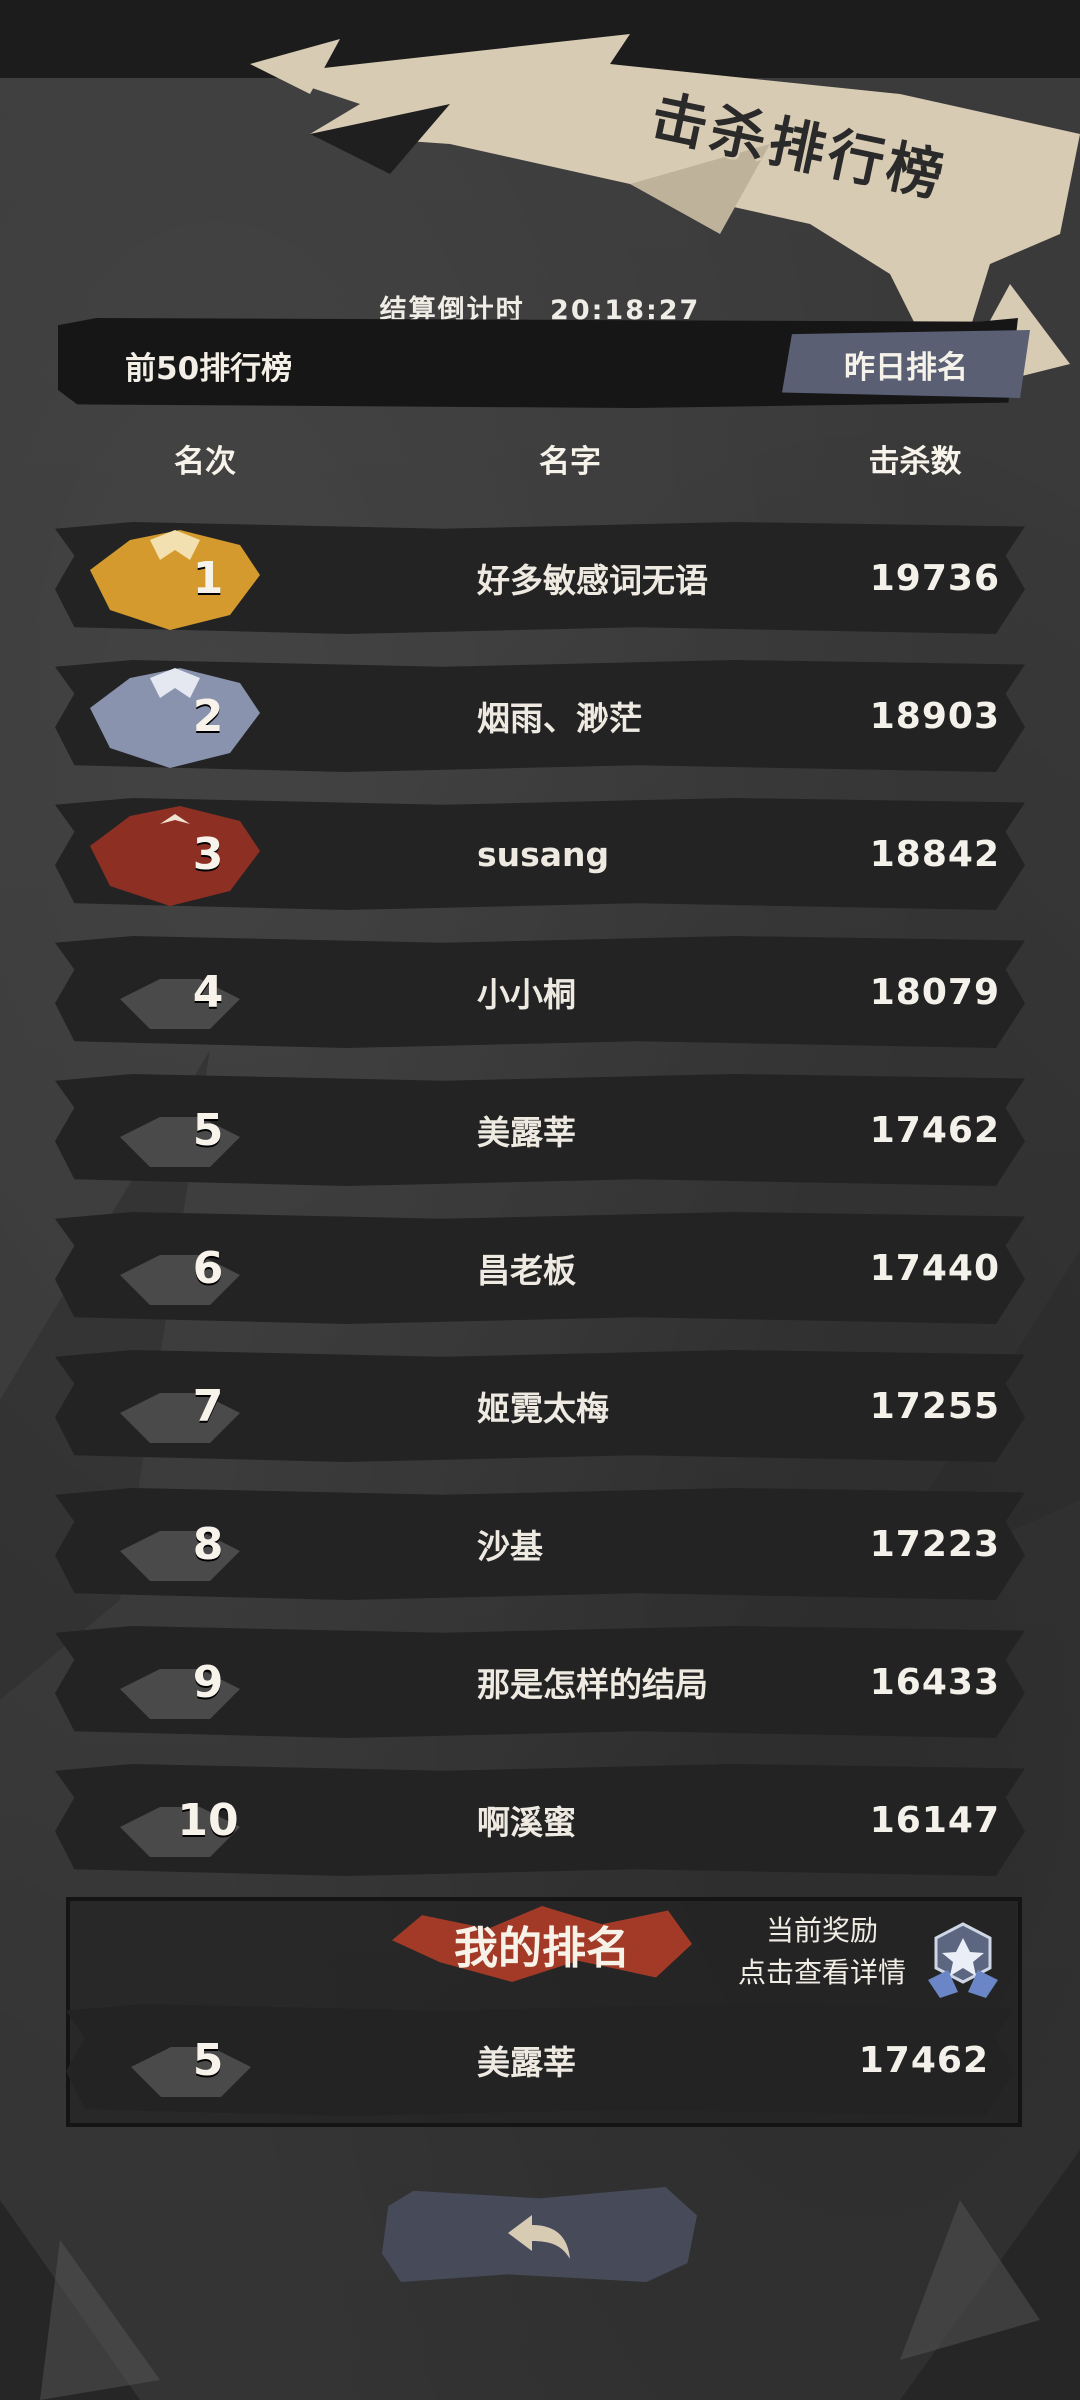 The width and height of the screenshot is (1080, 2400). I want to click on table-row: 4 小小桐 18079, so click(540, 992).